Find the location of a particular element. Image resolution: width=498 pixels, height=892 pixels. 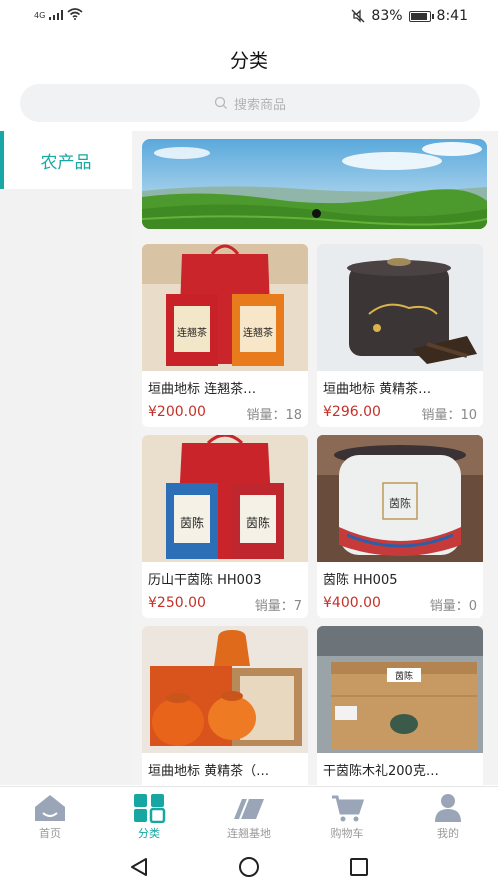

product-card: 垣曲地标 黄精茶… ¥296.00 销量：10 is located at coordinates (400, 335).